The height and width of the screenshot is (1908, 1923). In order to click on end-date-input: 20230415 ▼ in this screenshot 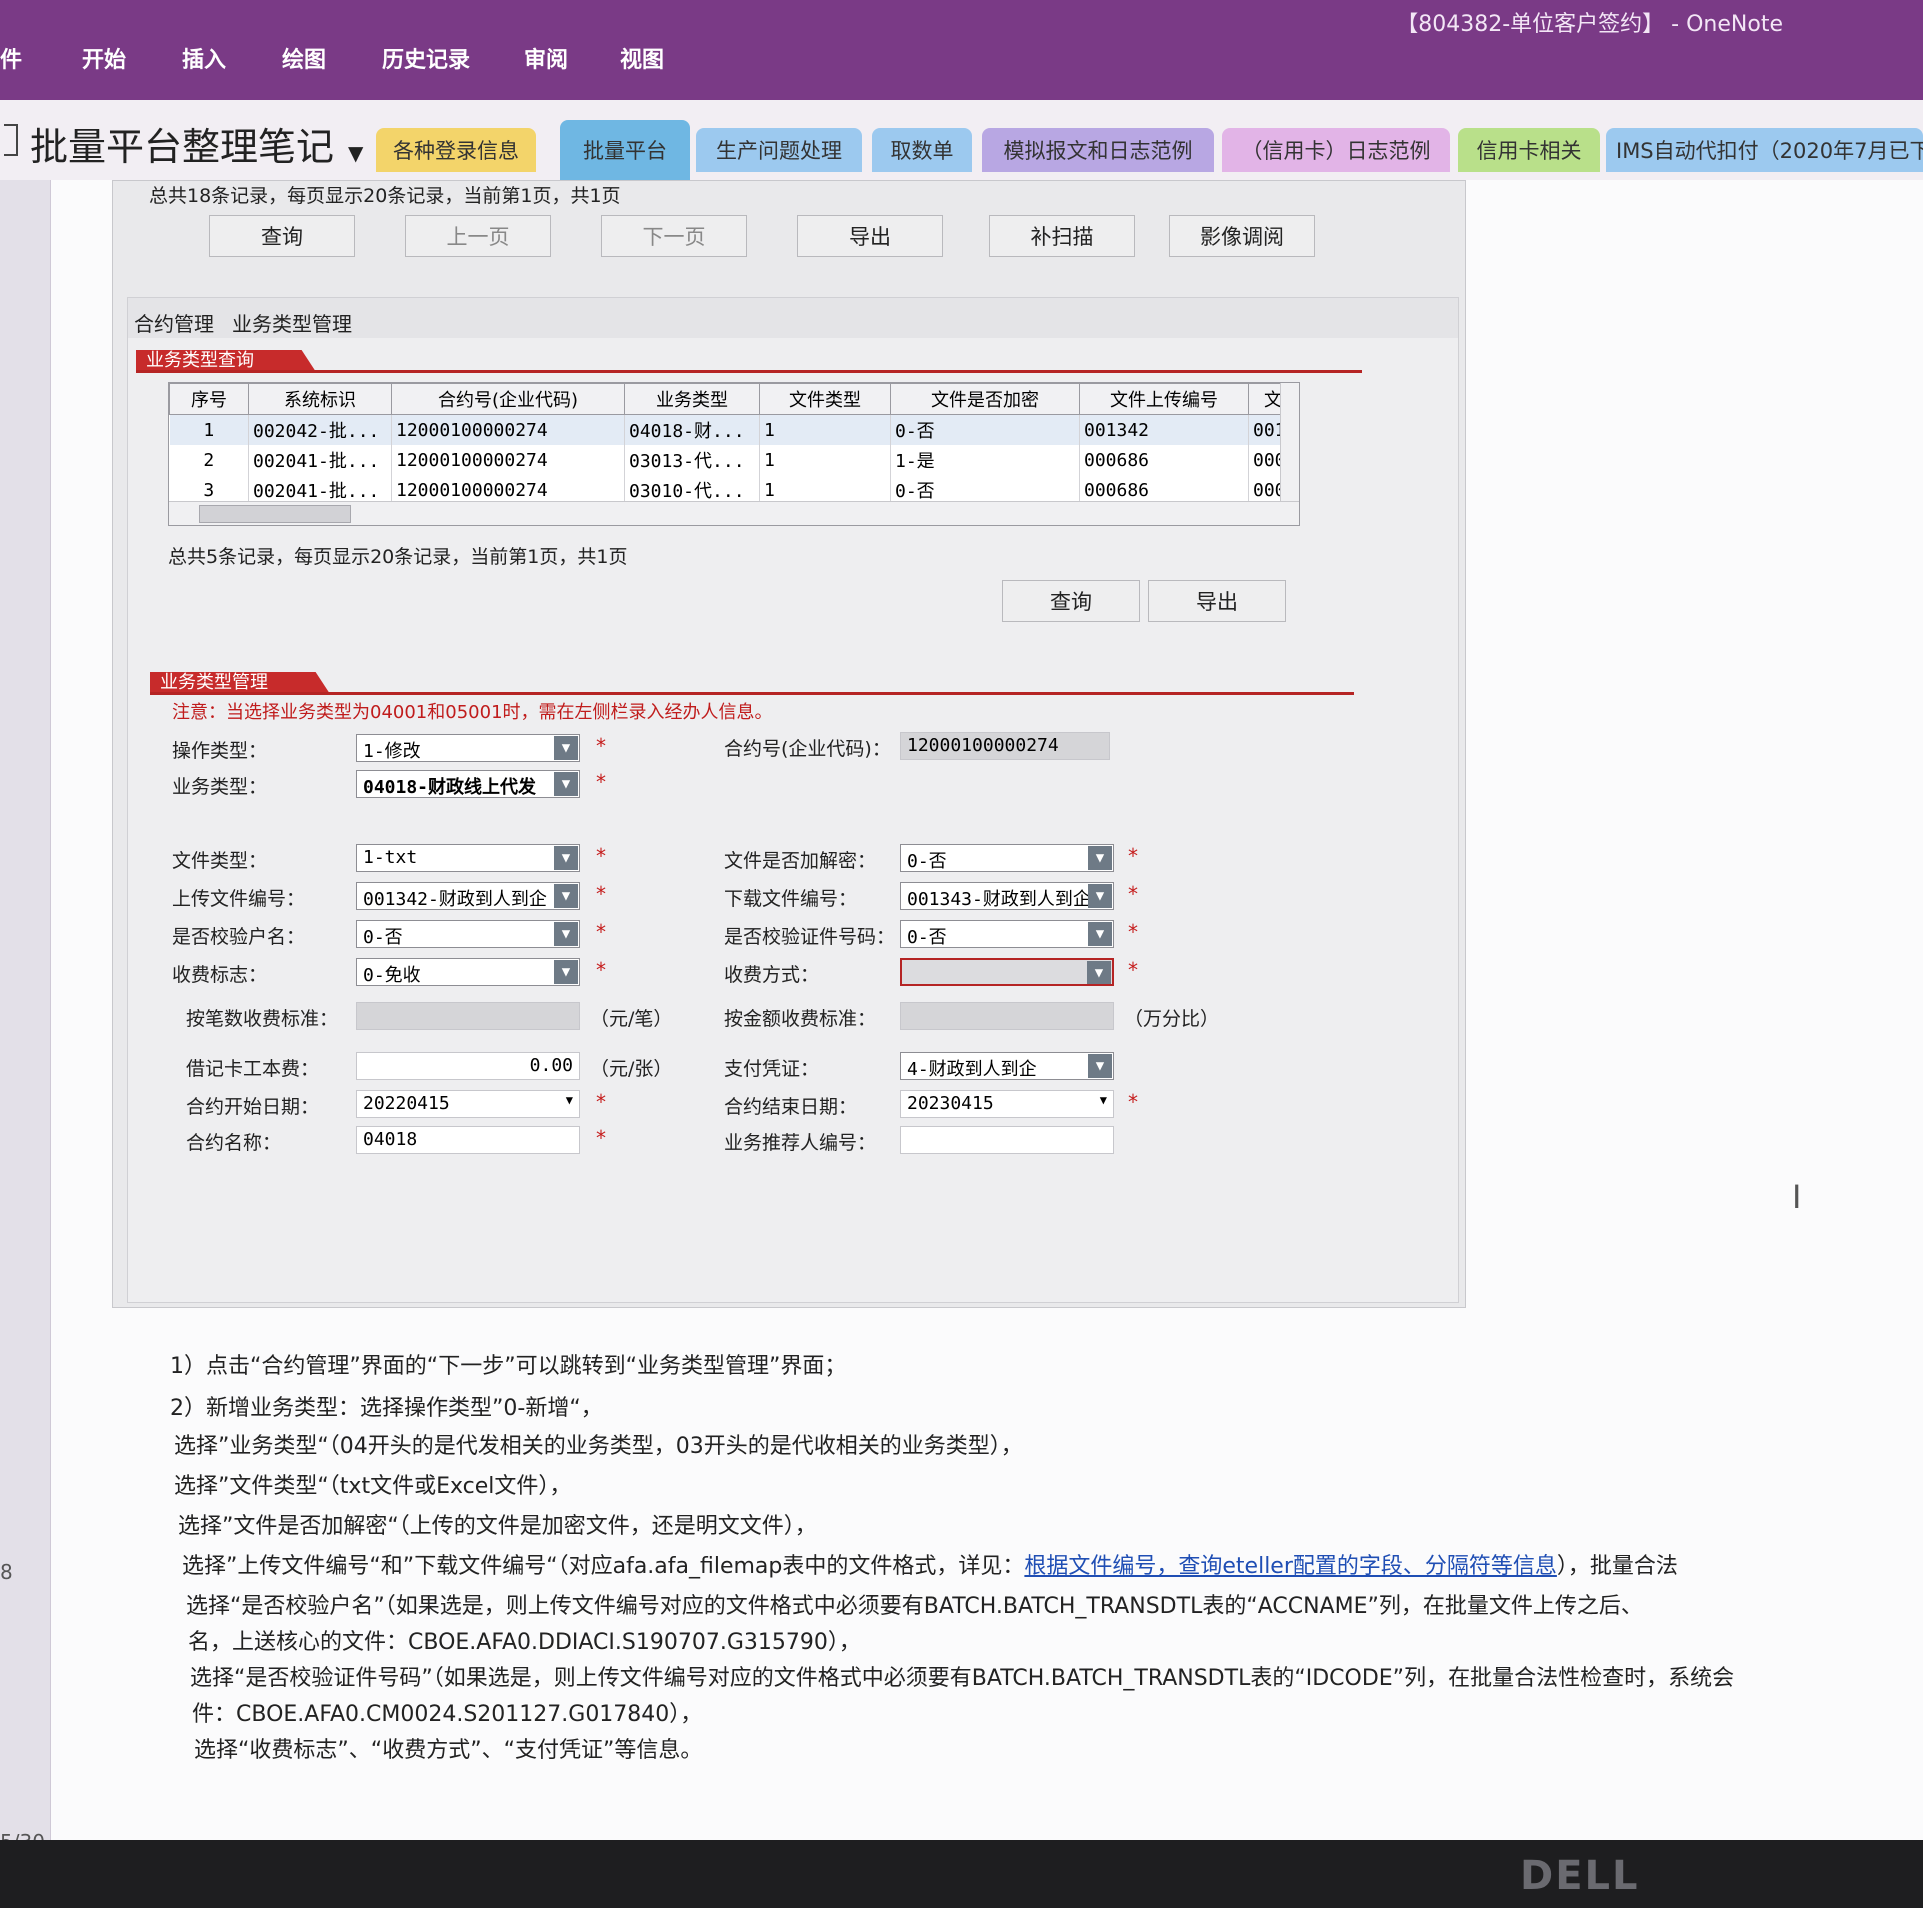, I will do `click(1007, 1104)`.